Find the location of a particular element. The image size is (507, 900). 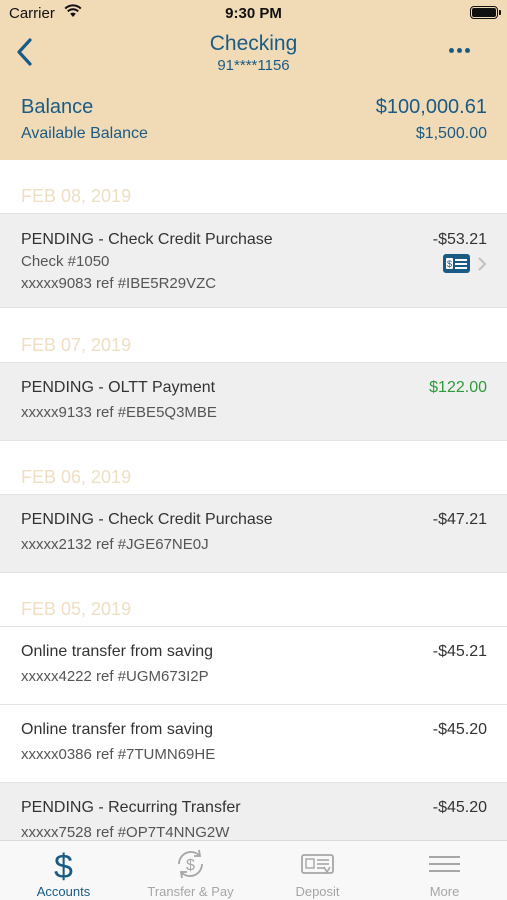

tab-label: Accounts is located at coordinates (63, 891).